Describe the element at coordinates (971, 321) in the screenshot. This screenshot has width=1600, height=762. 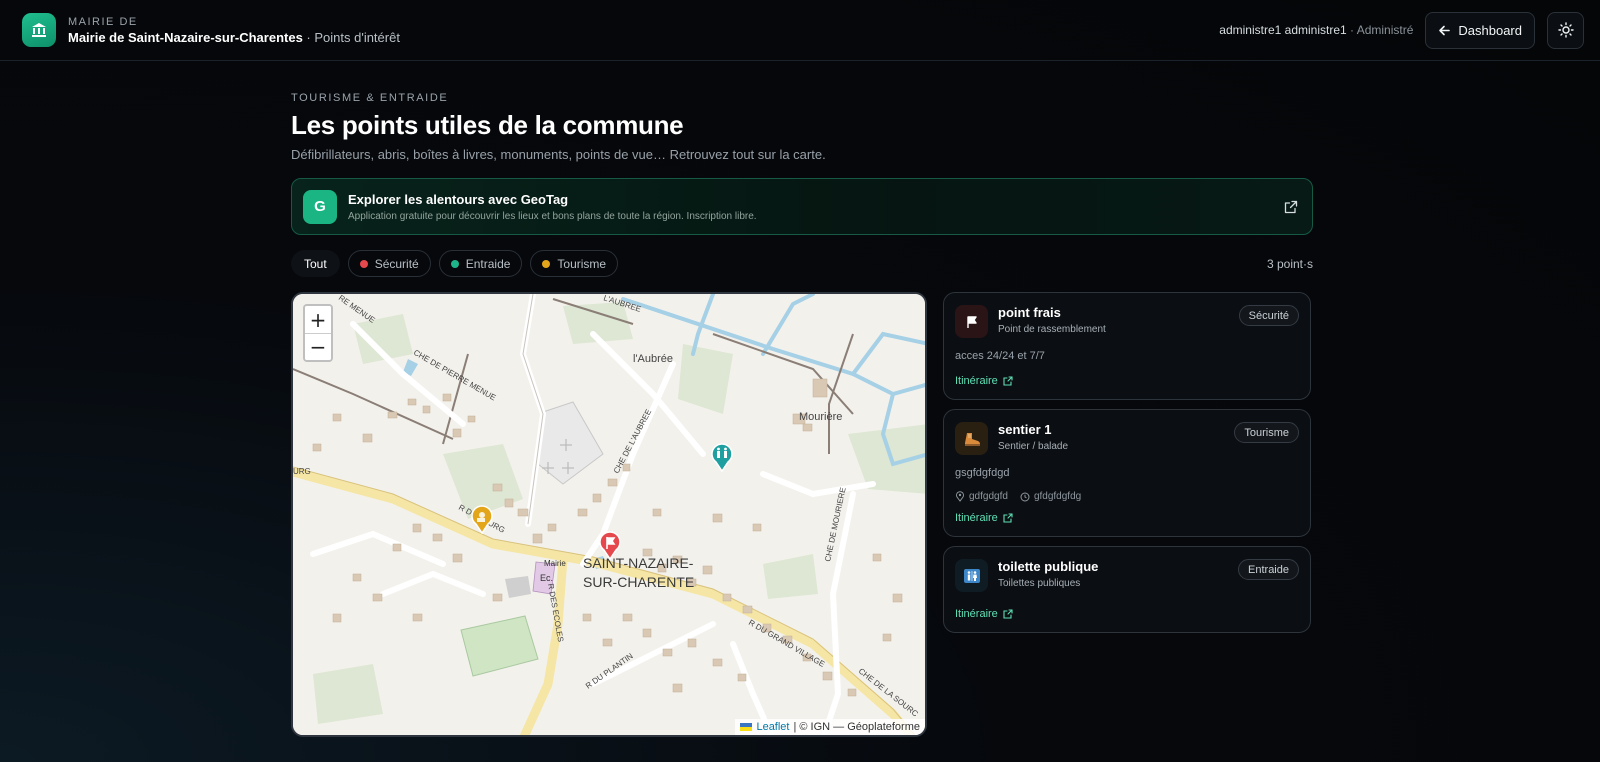
I see `flag-icon` at that location.